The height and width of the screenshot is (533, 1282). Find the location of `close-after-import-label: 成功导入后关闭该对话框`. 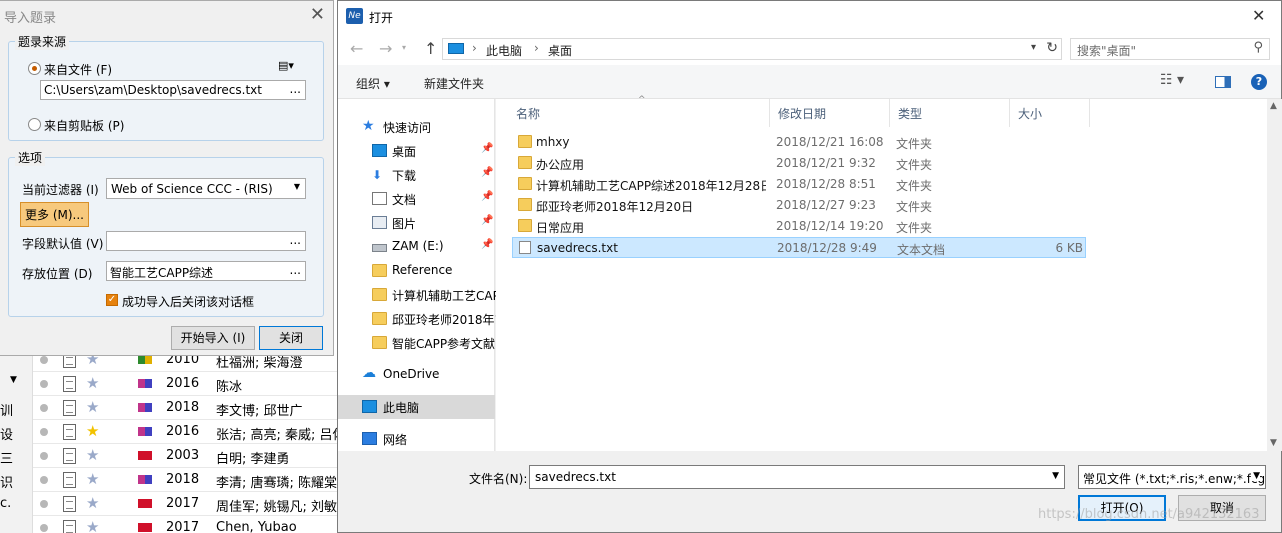

close-after-import-label: 成功导入后关闭该对话框 is located at coordinates (188, 301).